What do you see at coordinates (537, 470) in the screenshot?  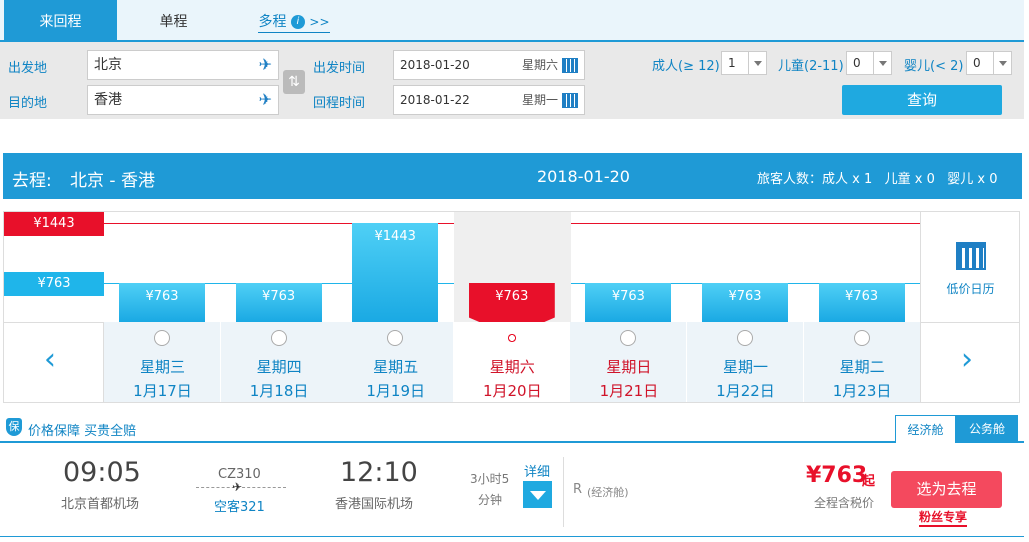 I see `detail-label: 详细` at bounding box center [537, 470].